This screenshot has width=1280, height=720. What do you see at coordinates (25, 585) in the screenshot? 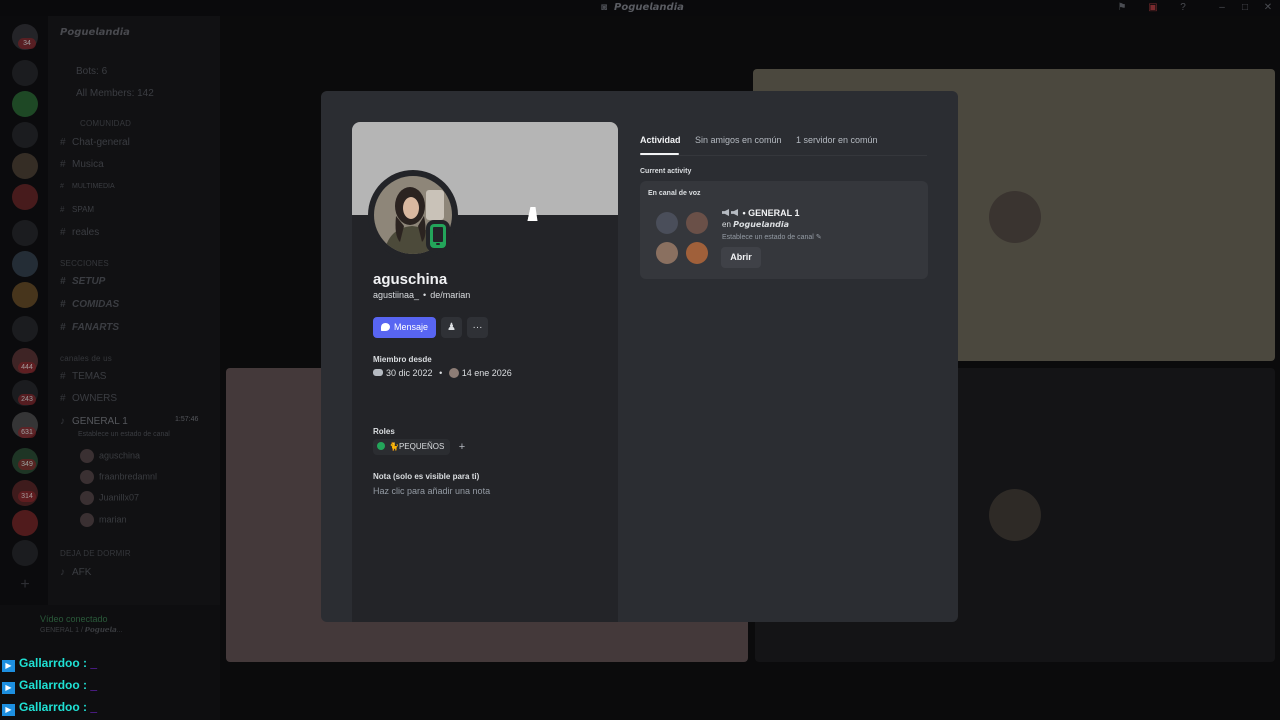
I see `add-server-icon: +` at bounding box center [25, 585].